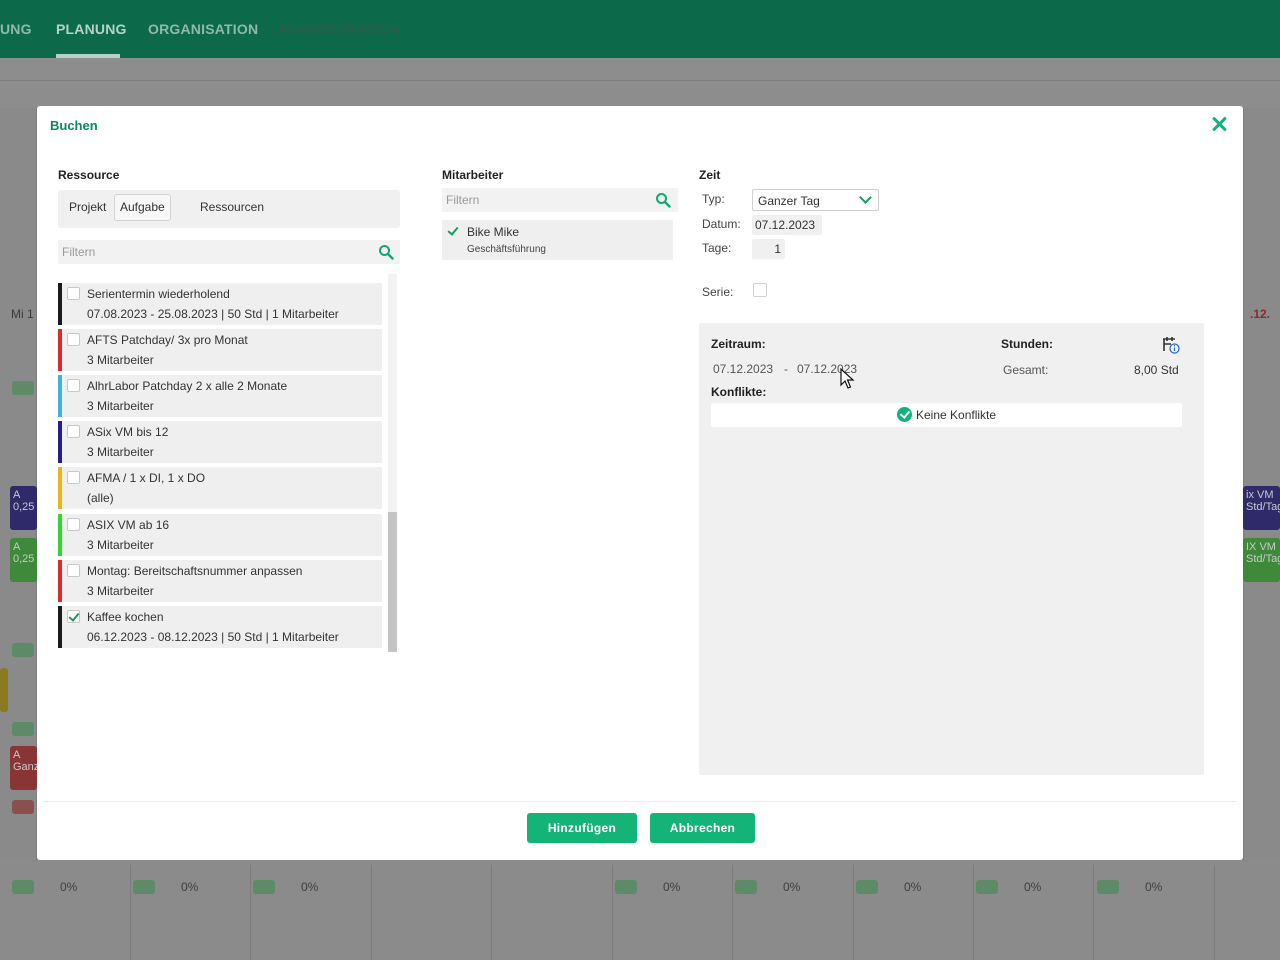 Image resolution: width=1280 pixels, height=960 pixels. I want to click on bg-block-value: Std/Tag, so click(1263, 507).